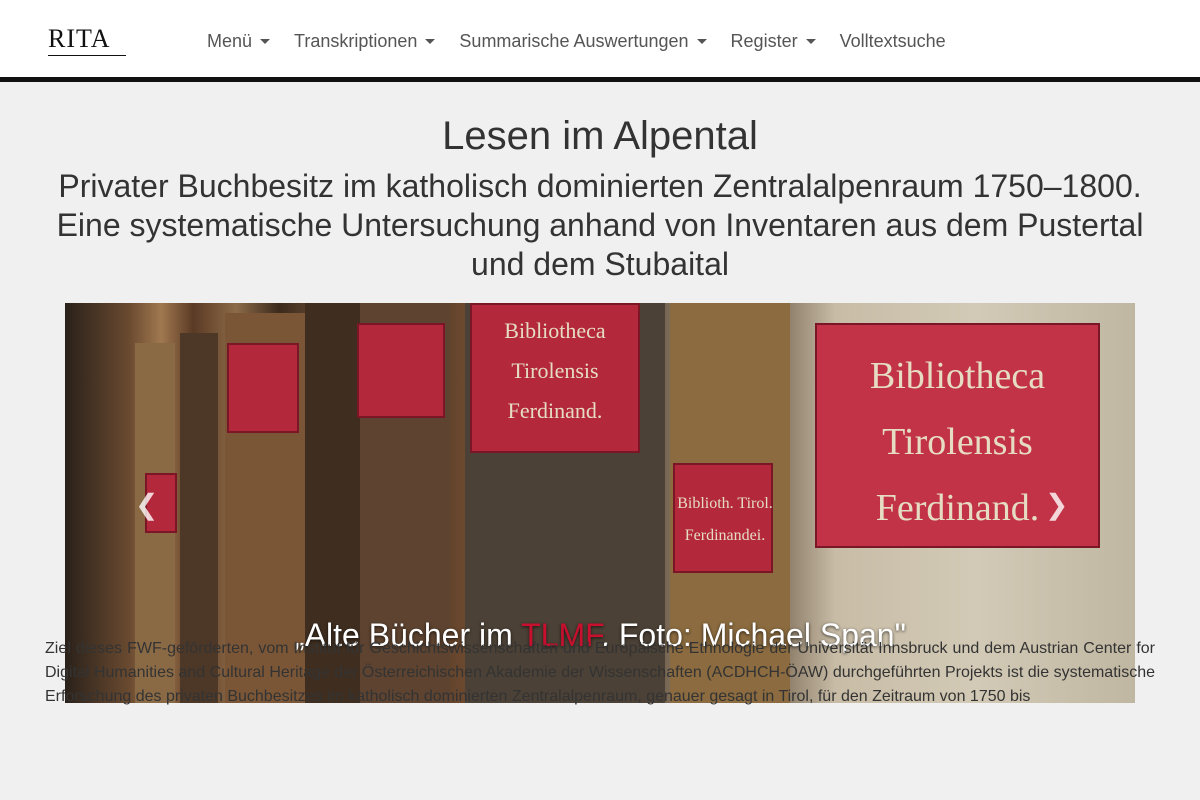 The height and width of the screenshot is (800, 1200). I want to click on chevron-left-icon: ❮, so click(146, 504).